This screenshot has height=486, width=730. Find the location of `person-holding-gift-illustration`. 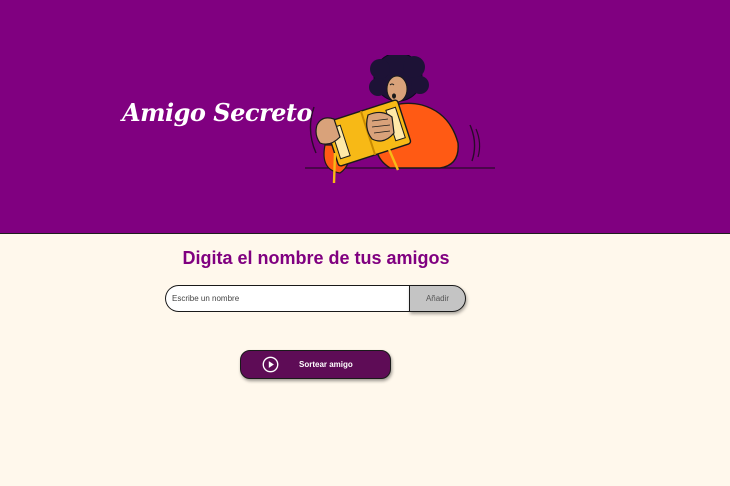

person-holding-gift-illustration is located at coordinates (400, 119).